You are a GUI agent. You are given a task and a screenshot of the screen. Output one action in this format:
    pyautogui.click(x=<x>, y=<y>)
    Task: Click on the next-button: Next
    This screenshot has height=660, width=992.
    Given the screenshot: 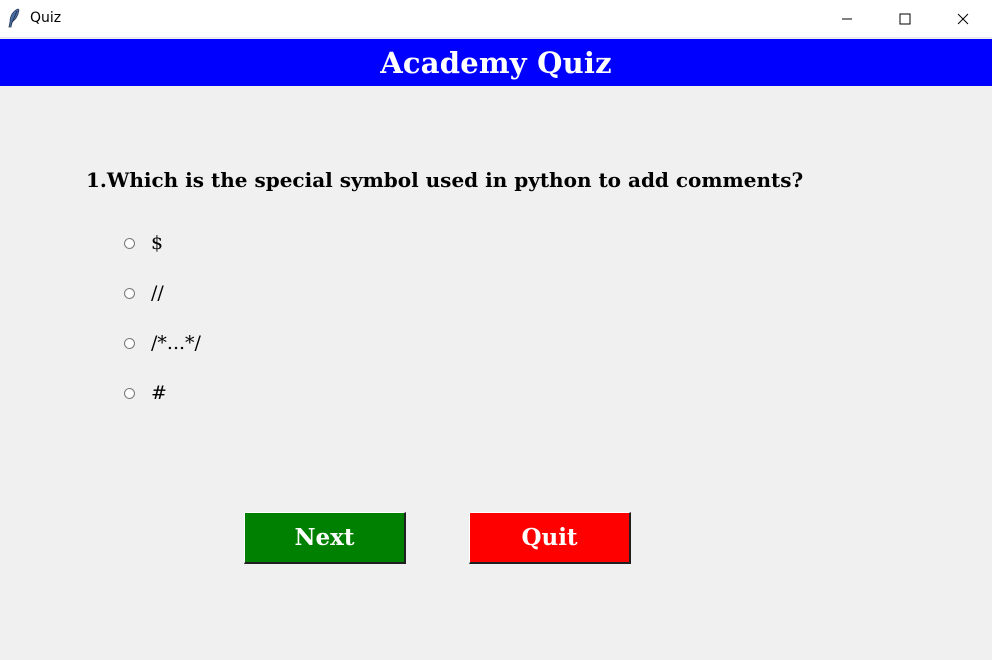 What is the action you would take?
    pyautogui.click(x=325, y=538)
    